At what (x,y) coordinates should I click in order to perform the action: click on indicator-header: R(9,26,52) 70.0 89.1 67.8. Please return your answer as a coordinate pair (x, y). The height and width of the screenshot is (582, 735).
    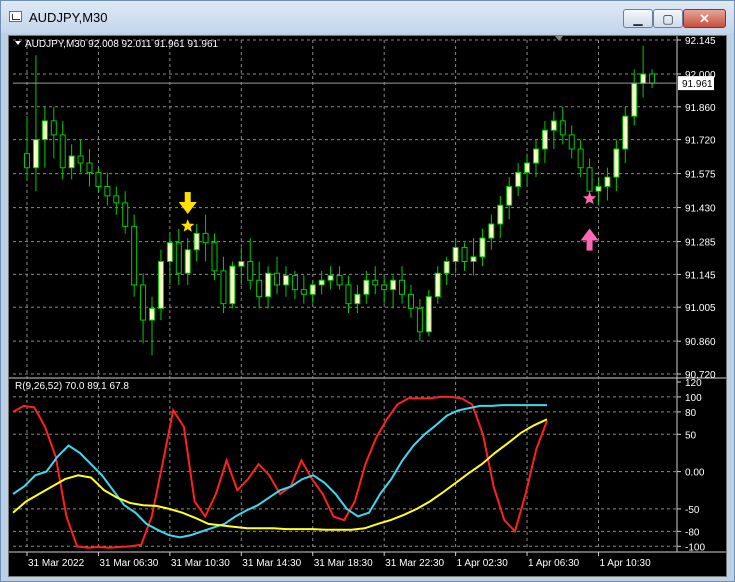
    Looking at the image, I should click on (72, 386).